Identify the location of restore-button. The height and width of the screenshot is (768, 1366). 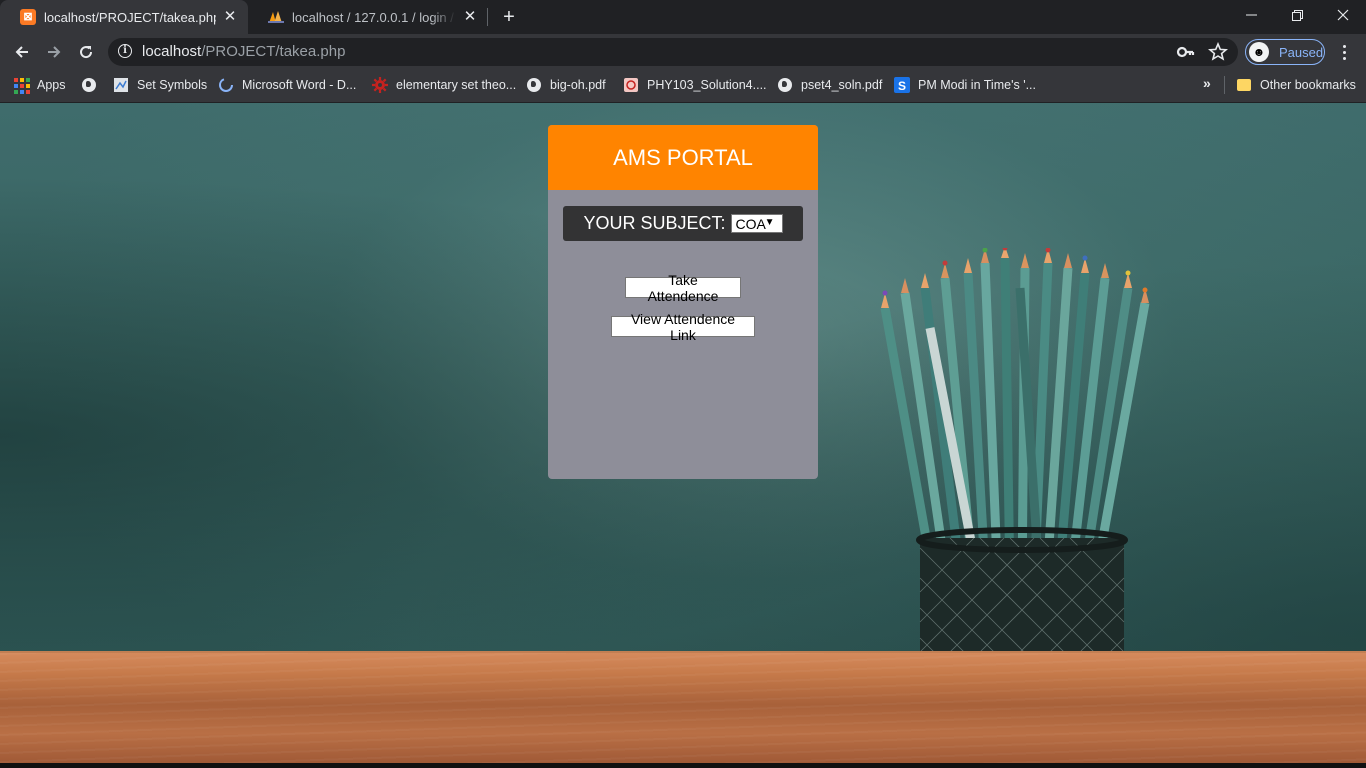
(1297, 15).